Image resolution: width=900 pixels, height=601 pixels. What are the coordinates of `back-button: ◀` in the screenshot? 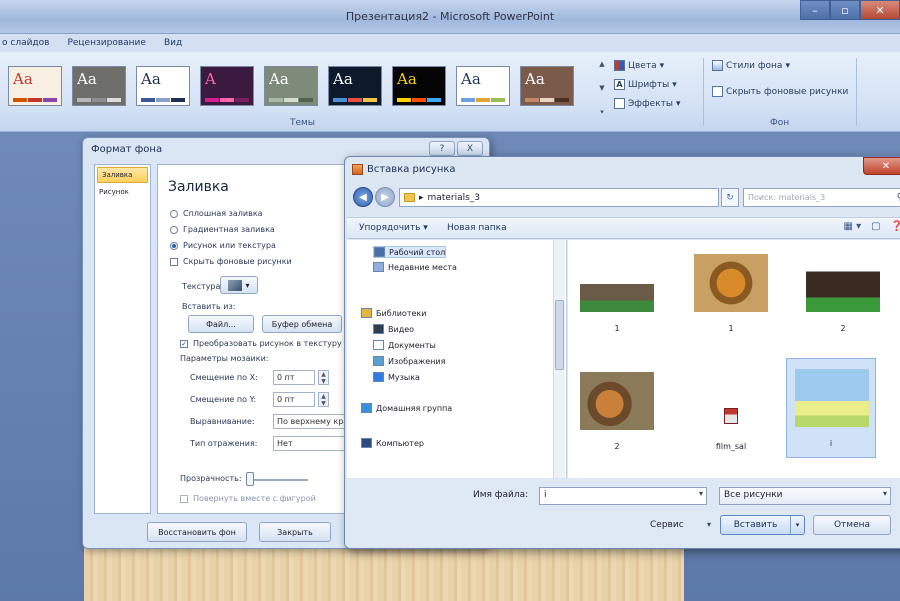 It's located at (363, 197).